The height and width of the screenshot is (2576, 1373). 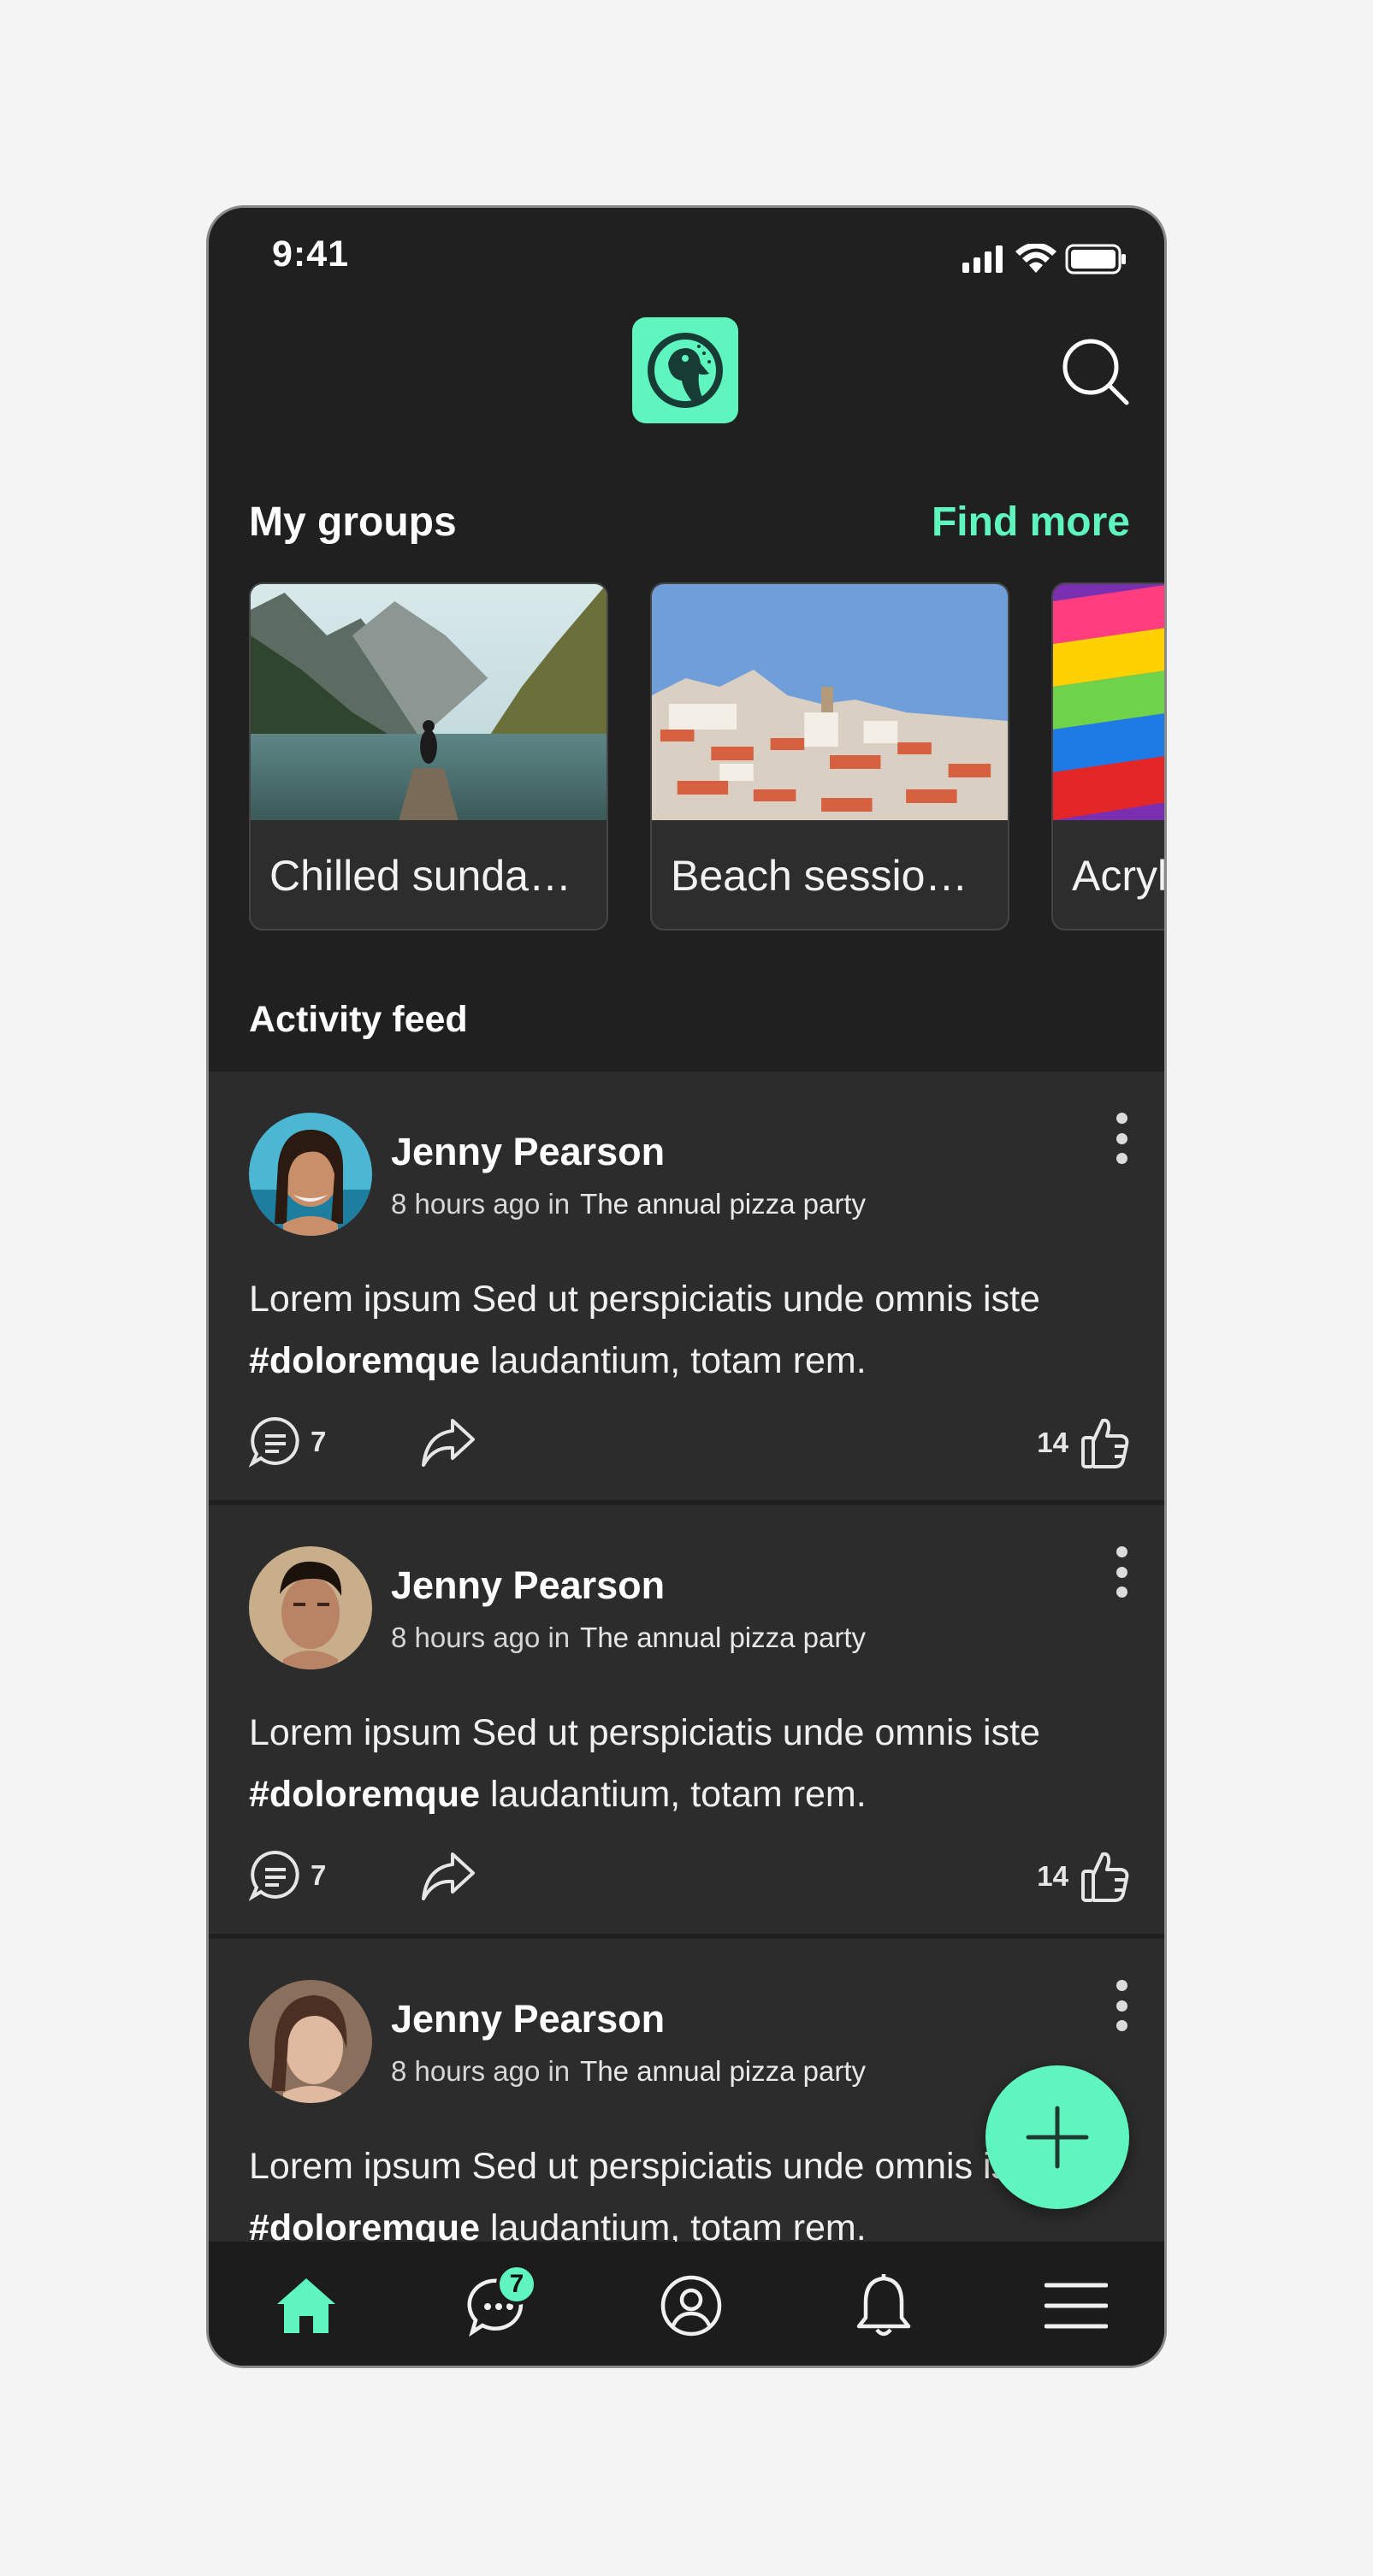 I want to click on home-icon, so click(x=306, y=2305).